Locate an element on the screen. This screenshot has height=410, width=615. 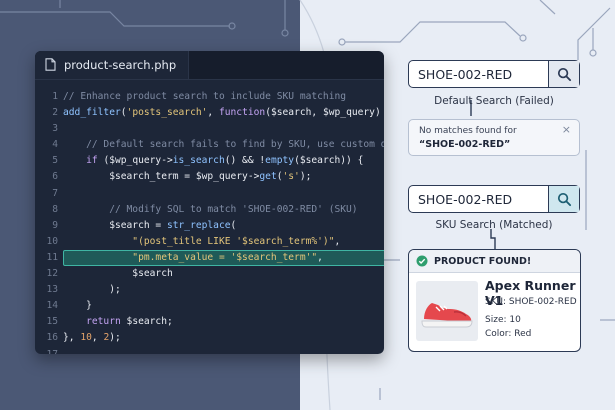
line-number: 5 is located at coordinates (55, 161).